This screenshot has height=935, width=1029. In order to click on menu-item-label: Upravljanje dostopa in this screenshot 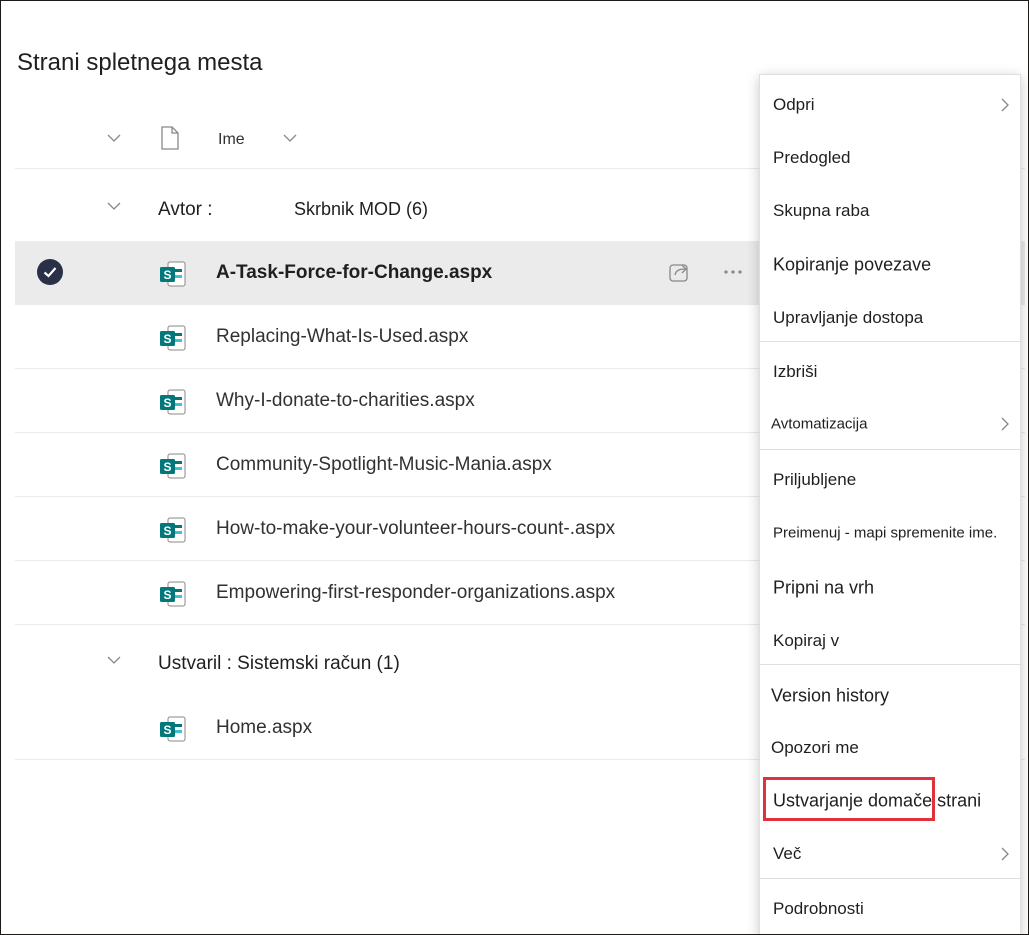, I will do `click(848, 317)`.